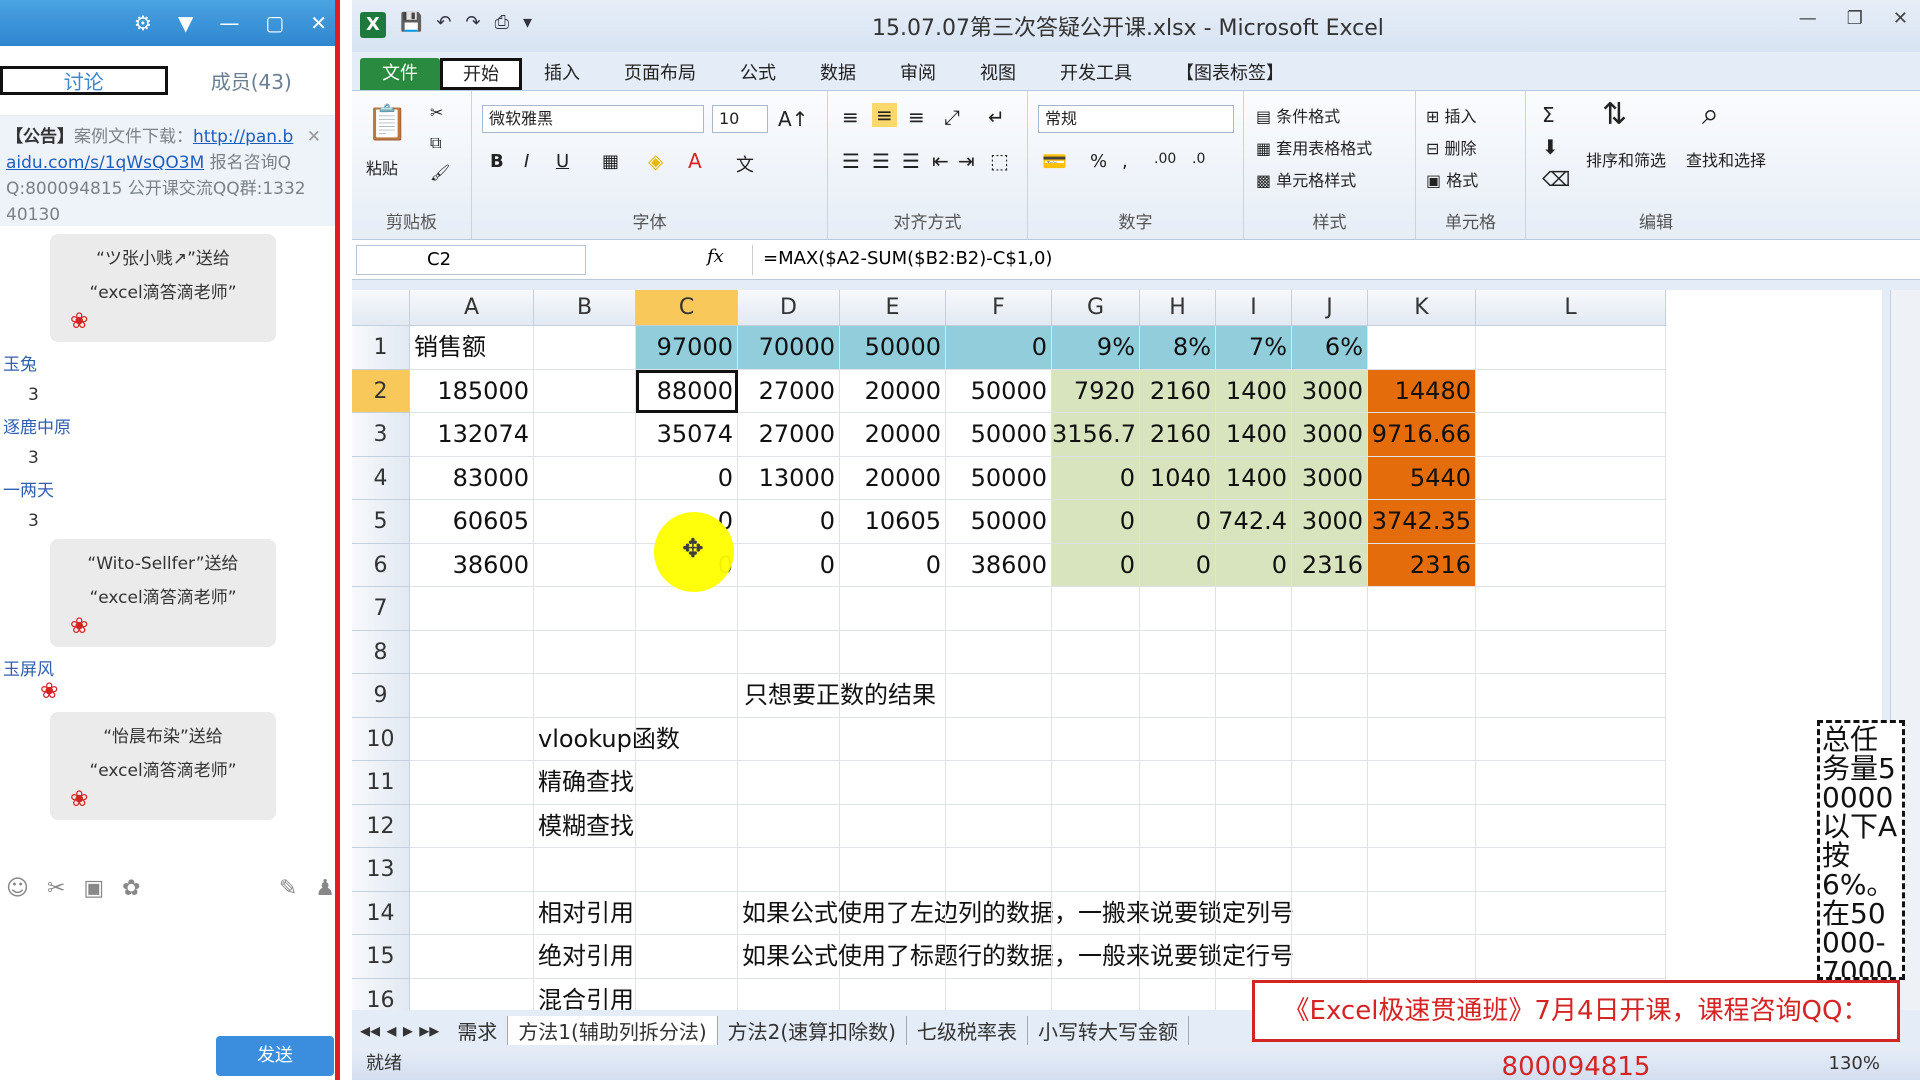 This screenshot has height=1080, width=1920. What do you see at coordinates (585, 565) in the screenshot?
I see `cell-b6` at bounding box center [585, 565].